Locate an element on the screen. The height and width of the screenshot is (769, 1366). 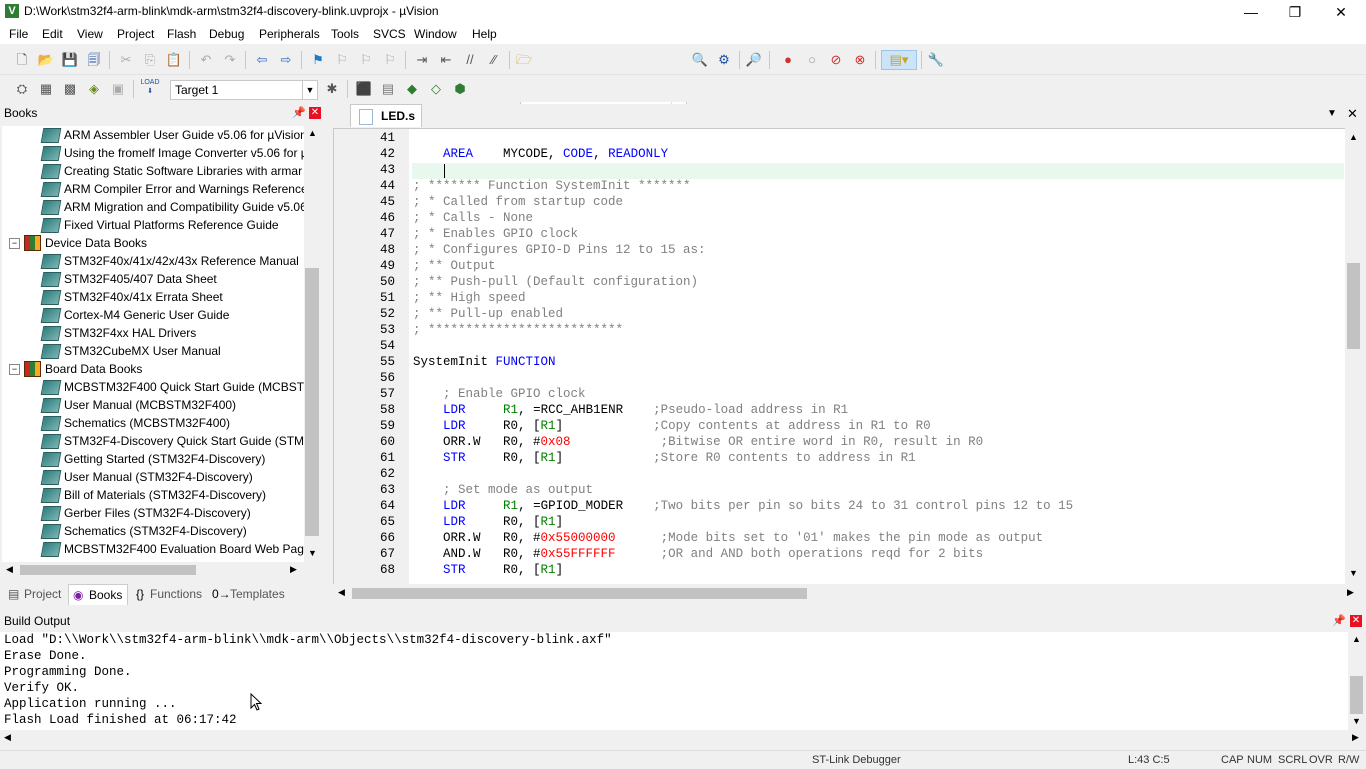
open-file-icon: 📂 is located at coordinates (46, 60).